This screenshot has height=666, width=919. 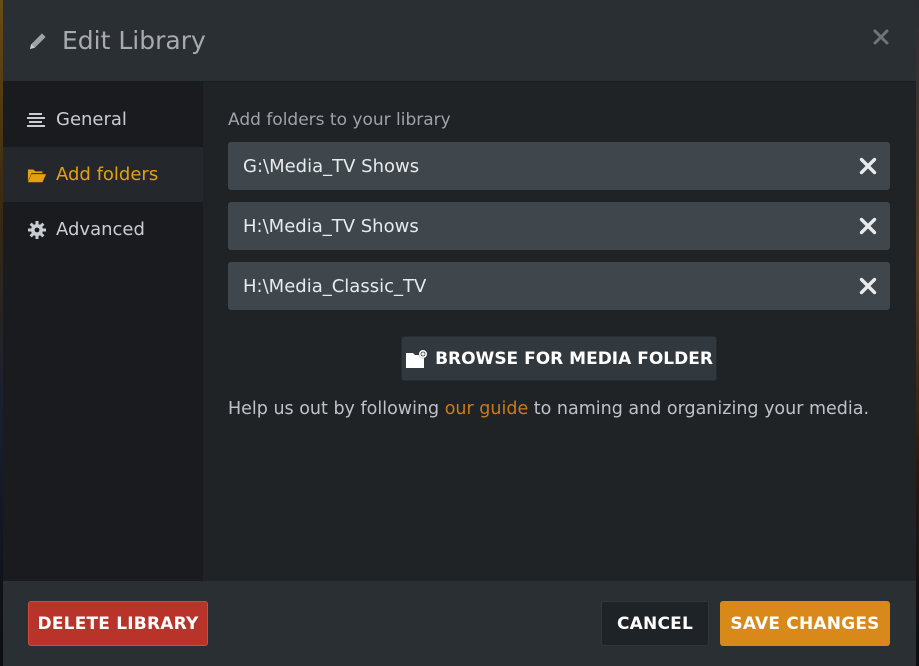 I want to click on folder-row: H:\Media_TV Shows, so click(x=559, y=226).